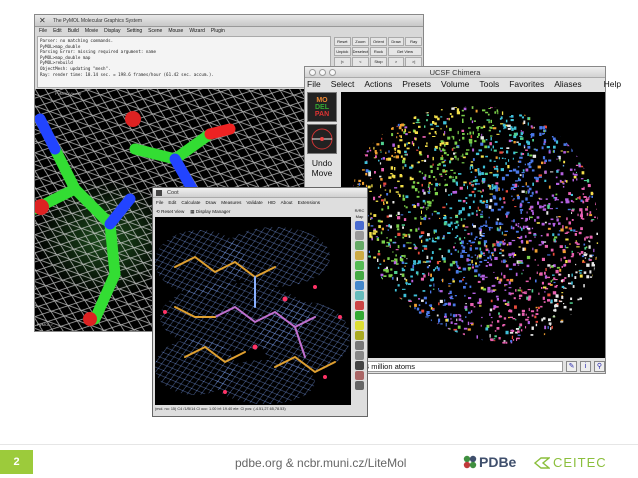  Describe the element at coordinates (378, 52) in the screenshot. I see `rock-button: Rock` at that location.